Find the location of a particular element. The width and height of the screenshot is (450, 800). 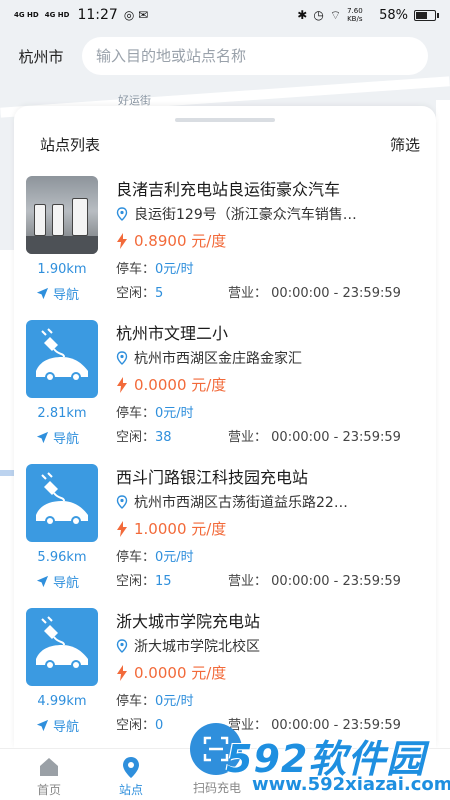

station-price: 0.8900 元/度 is located at coordinates (171, 240).